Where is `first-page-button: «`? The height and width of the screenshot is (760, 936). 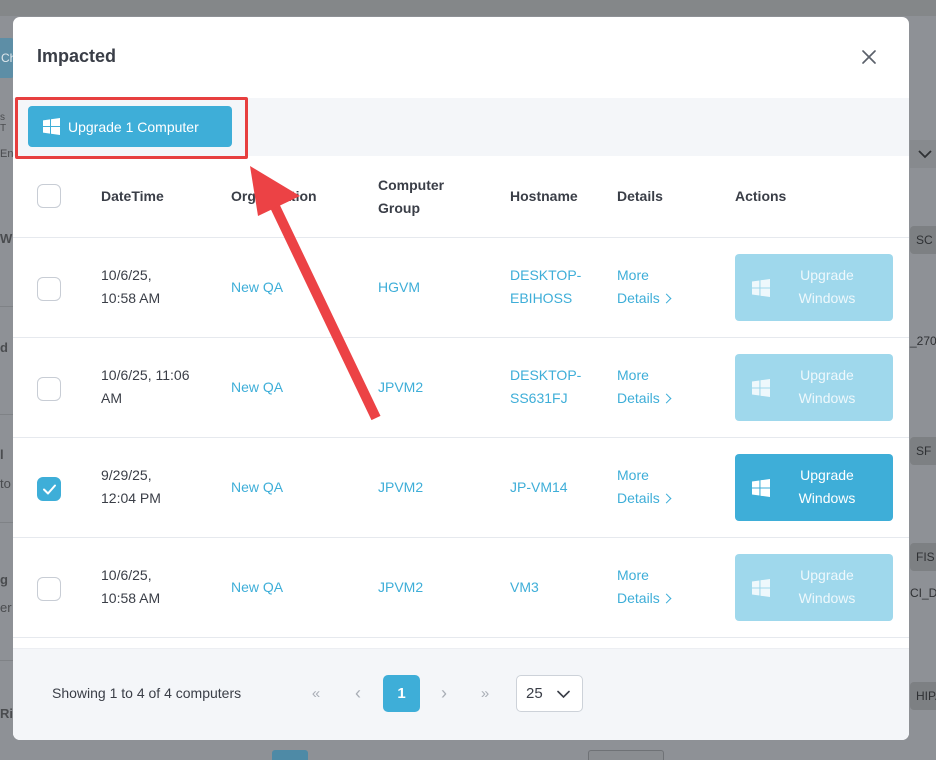 first-page-button: « is located at coordinates (316, 693).